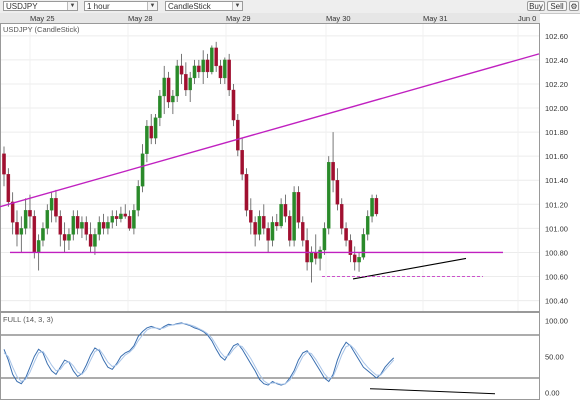 The height and width of the screenshot is (400, 580). I want to click on timeframe-select: 1 hour ▼, so click(121, 6).